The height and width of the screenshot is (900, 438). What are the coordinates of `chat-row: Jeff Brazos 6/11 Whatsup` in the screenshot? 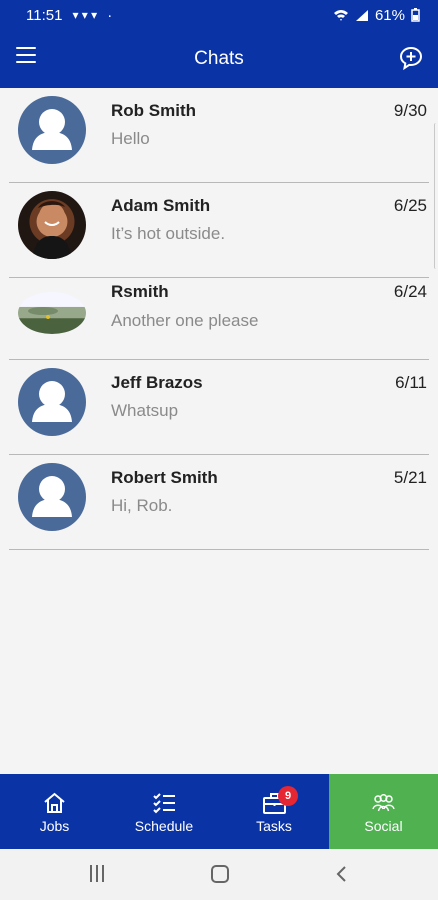 It's located at (219, 407).